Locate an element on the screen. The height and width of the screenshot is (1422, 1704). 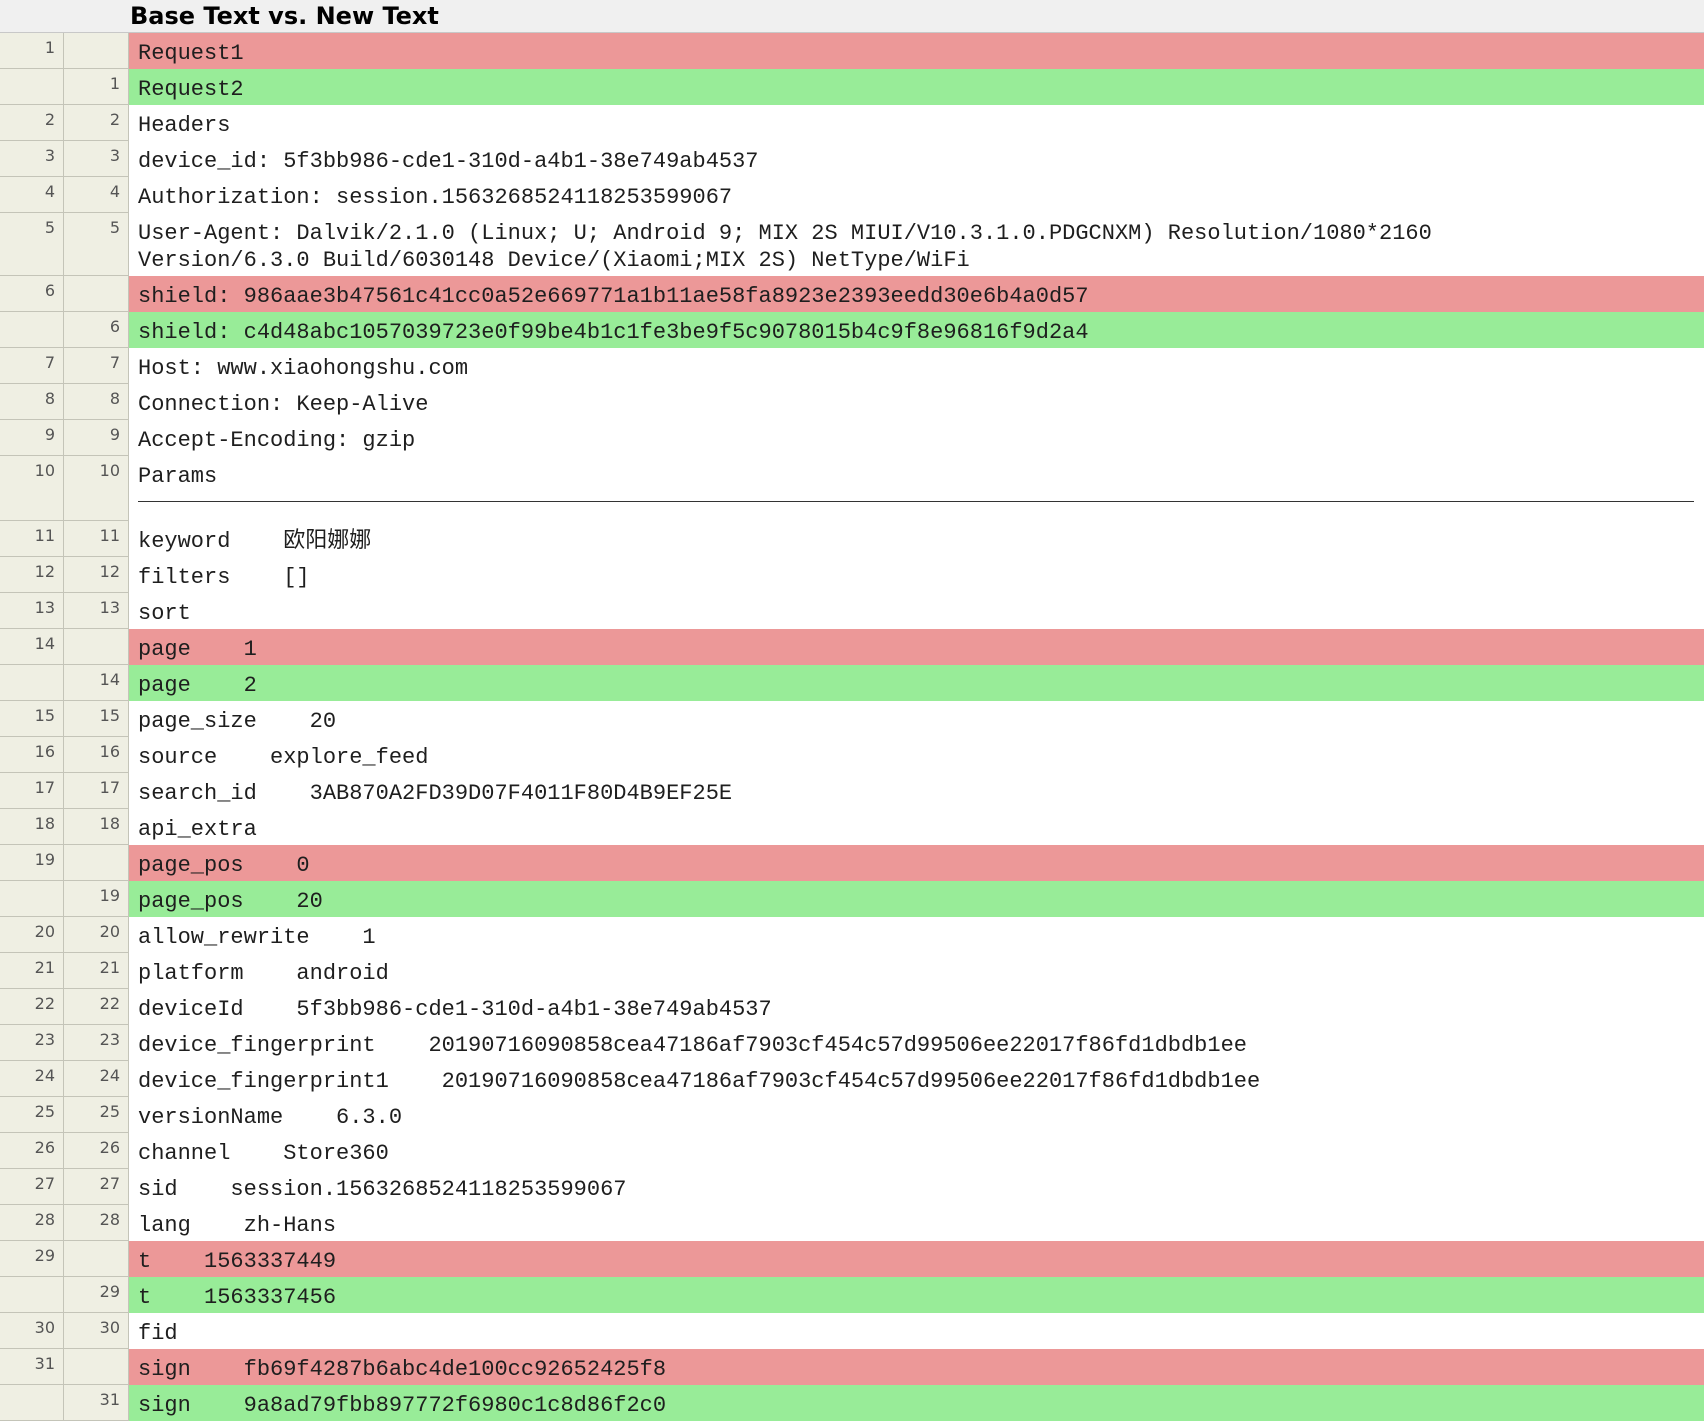
diff-row-unchanged: 26 26 channel Store360 is located at coordinates (852, 1151).